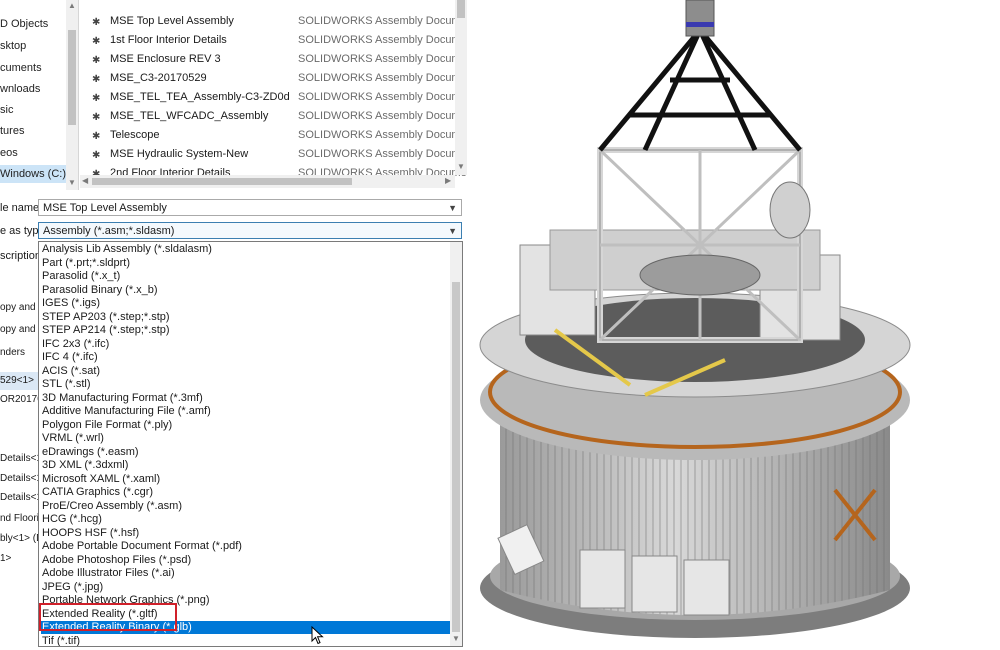  Describe the element at coordinates (6, 110) in the screenshot. I see `nav-item-music: sic` at that location.